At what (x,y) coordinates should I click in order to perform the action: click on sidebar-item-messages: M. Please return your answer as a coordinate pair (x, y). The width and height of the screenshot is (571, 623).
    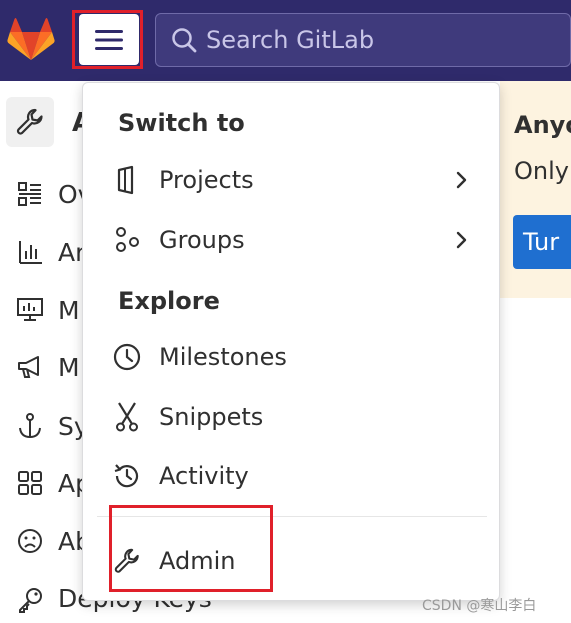
    Looking at the image, I should click on (41, 367).